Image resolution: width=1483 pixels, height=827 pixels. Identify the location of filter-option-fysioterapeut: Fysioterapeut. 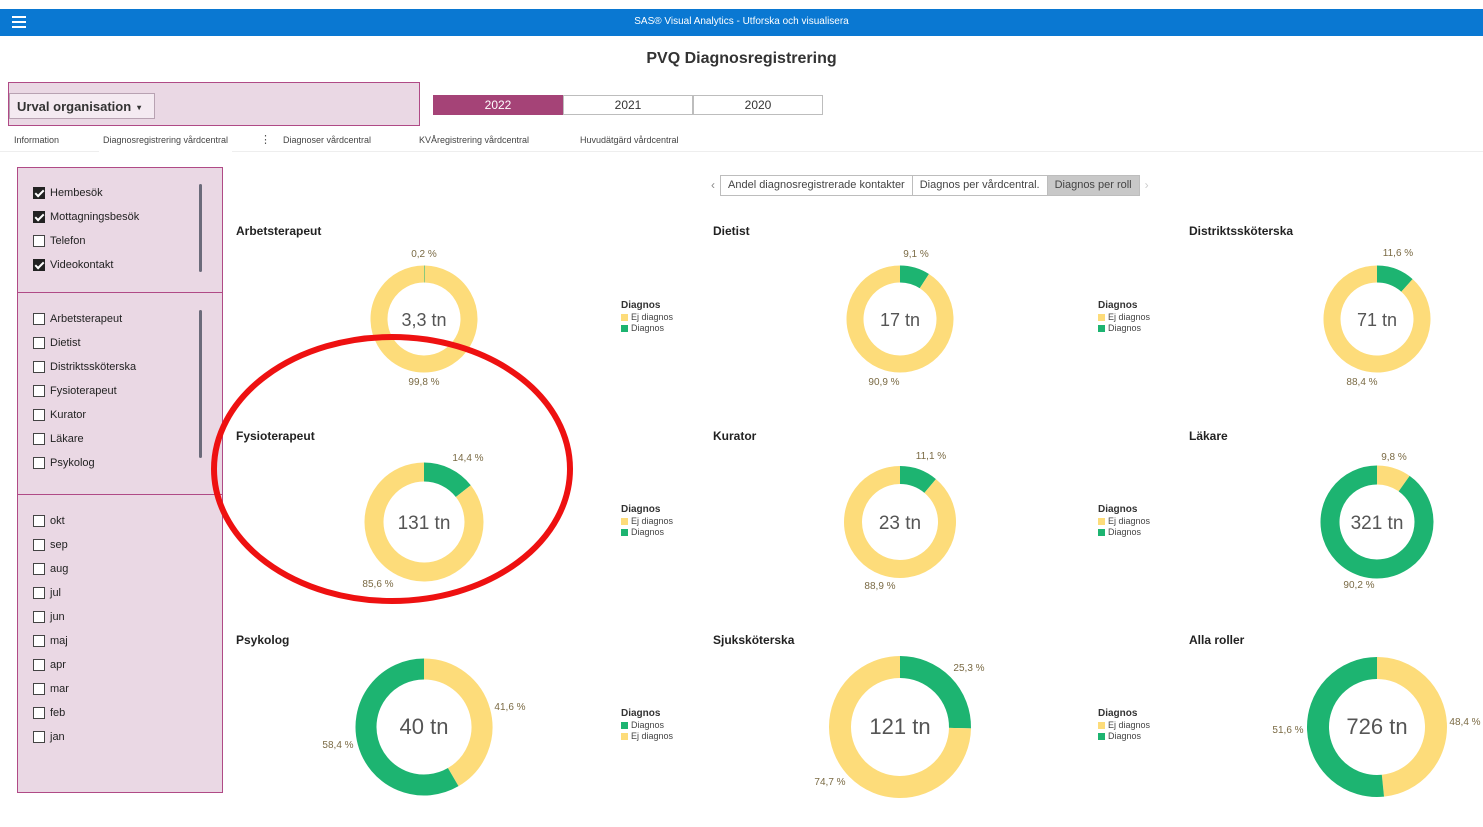
(75, 391).